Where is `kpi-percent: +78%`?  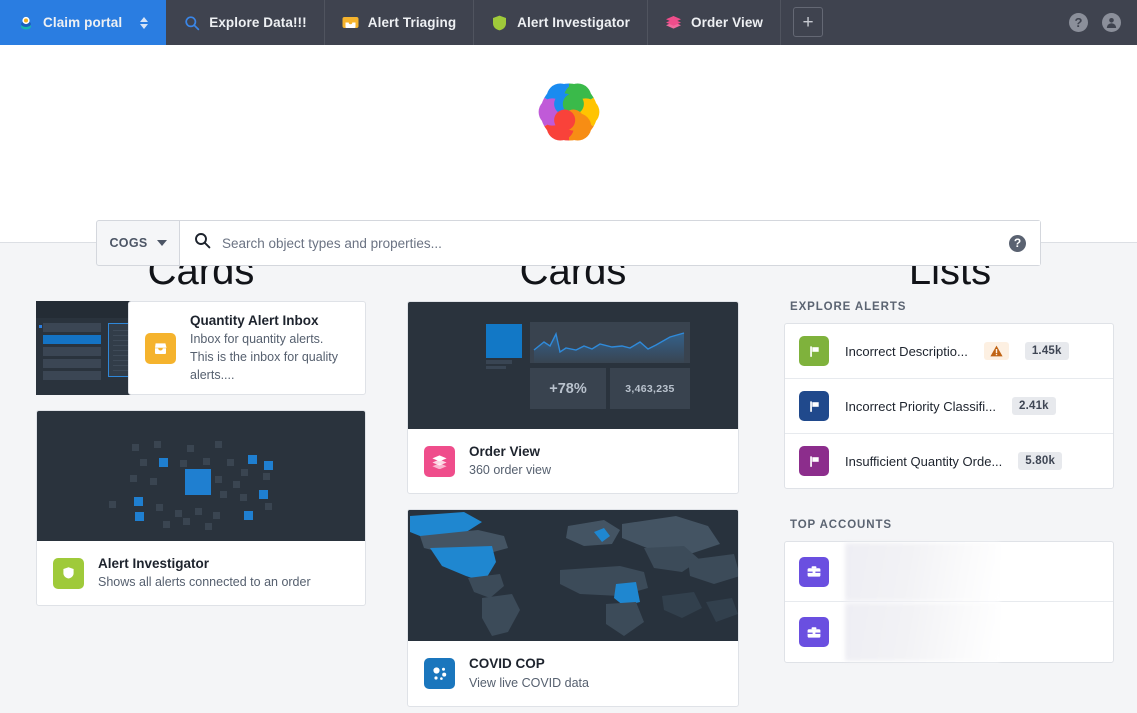
kpi-percent: +78% is located at coordinates (568, 388).